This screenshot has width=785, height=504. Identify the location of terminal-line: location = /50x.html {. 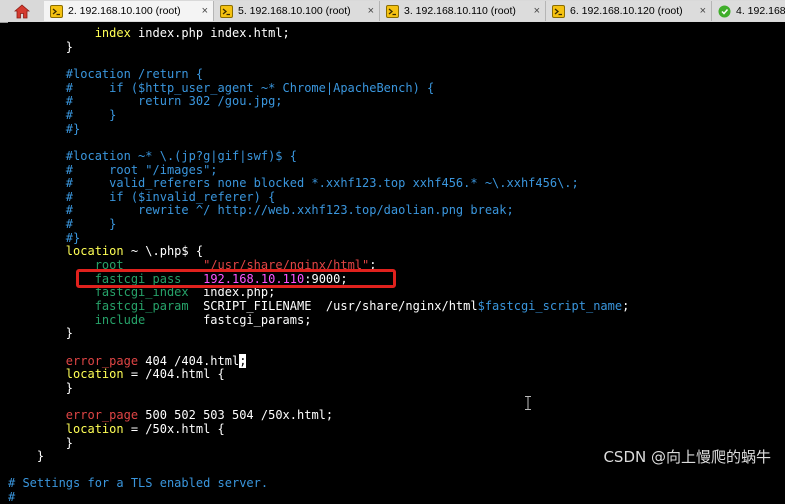
(116, 429).